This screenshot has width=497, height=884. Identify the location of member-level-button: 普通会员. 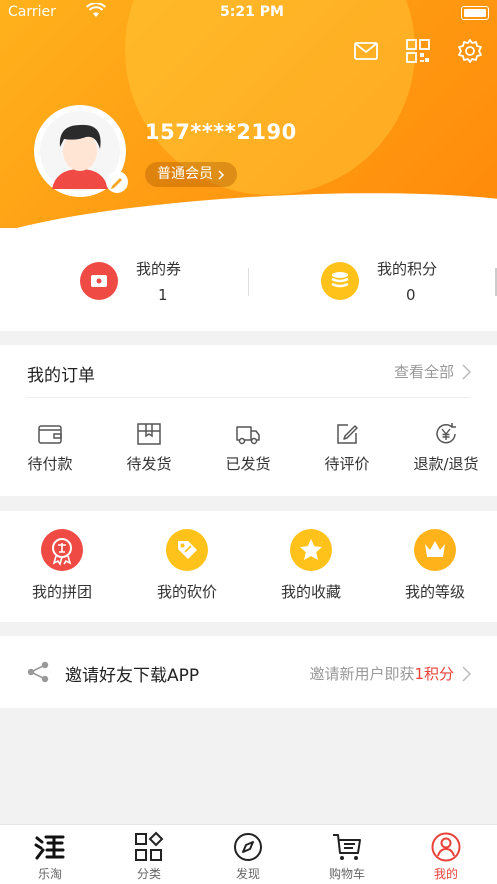
(191, 174).